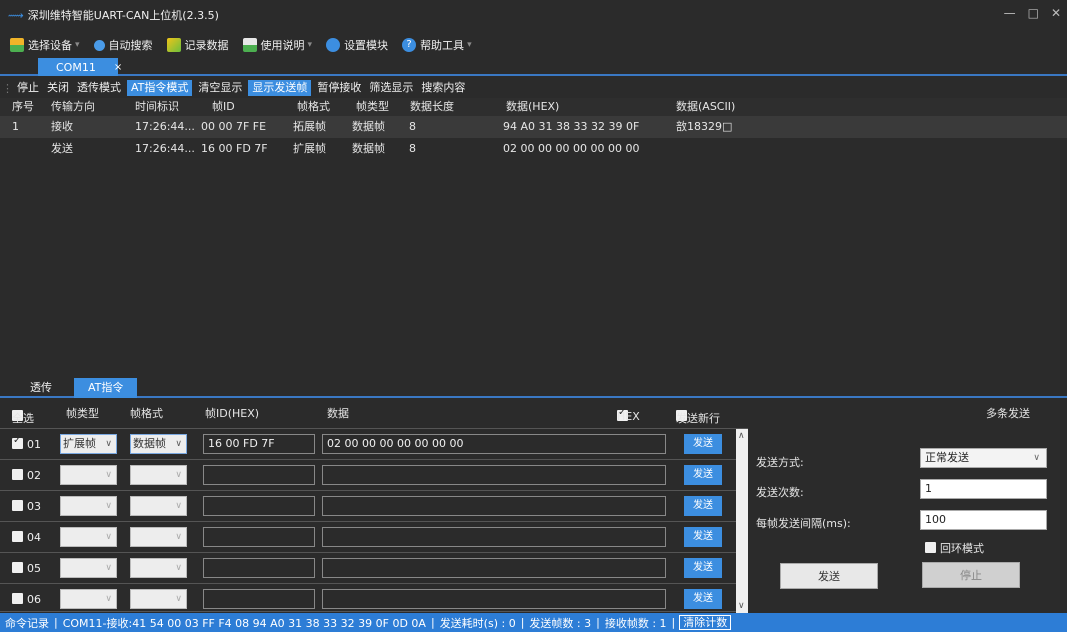 This screenshot has height=632, width=1067. What do you see at coordinates (73, 107) in the screenshot?
I see `col-direction: 传输方向` at bounding box center [73, 107].